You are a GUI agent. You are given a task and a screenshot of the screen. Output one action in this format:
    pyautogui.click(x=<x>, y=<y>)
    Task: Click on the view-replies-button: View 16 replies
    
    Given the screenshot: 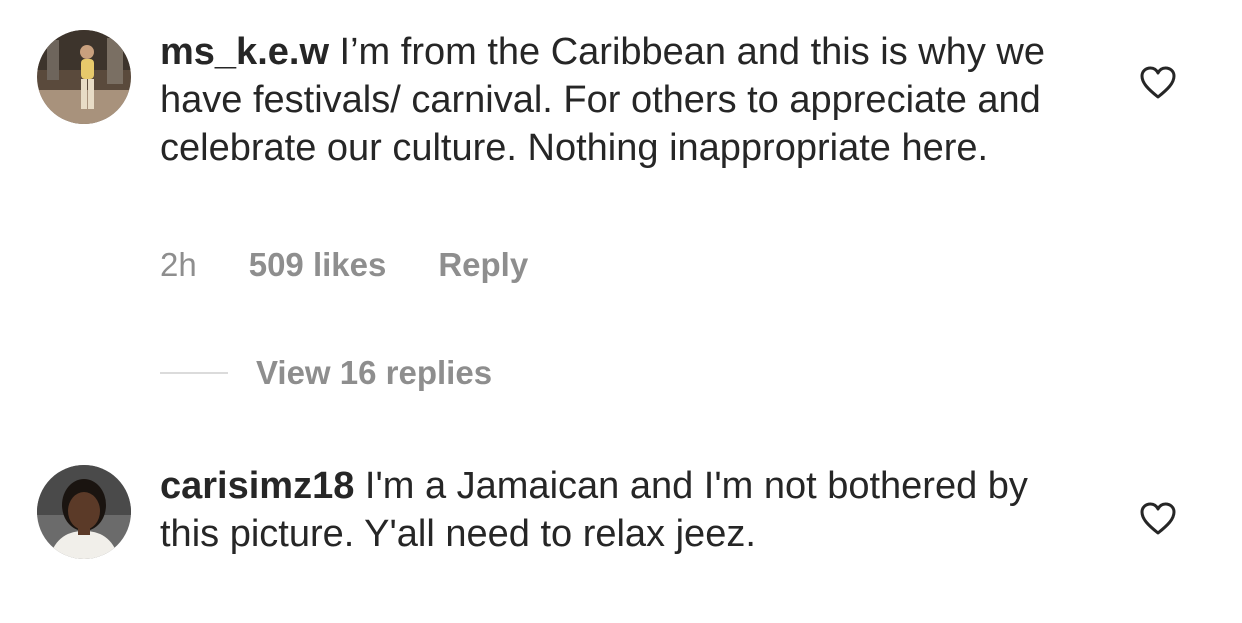 What is the action you would take?
    pyautogui.click(x=326, y=373)
    